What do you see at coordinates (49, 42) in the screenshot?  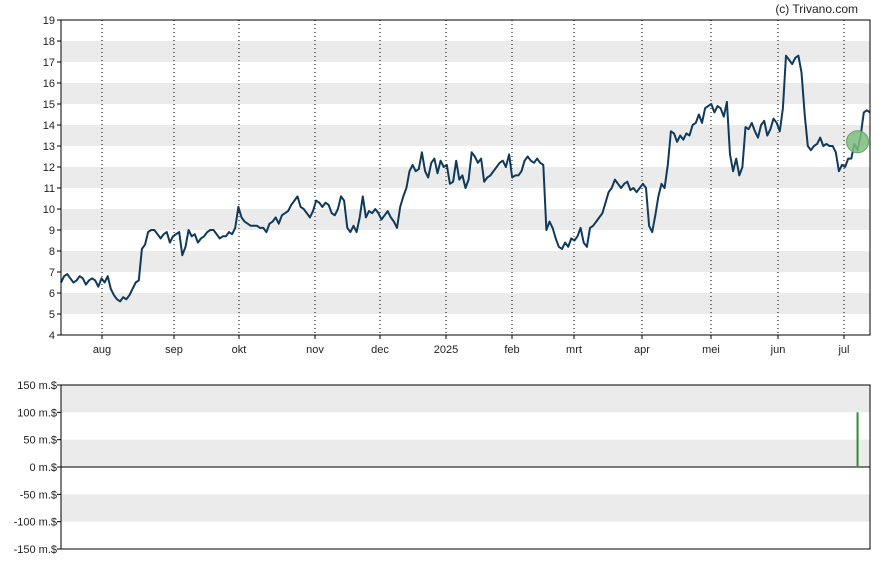 I see `y-tick-label: 18` at bounding box center [49, 42].